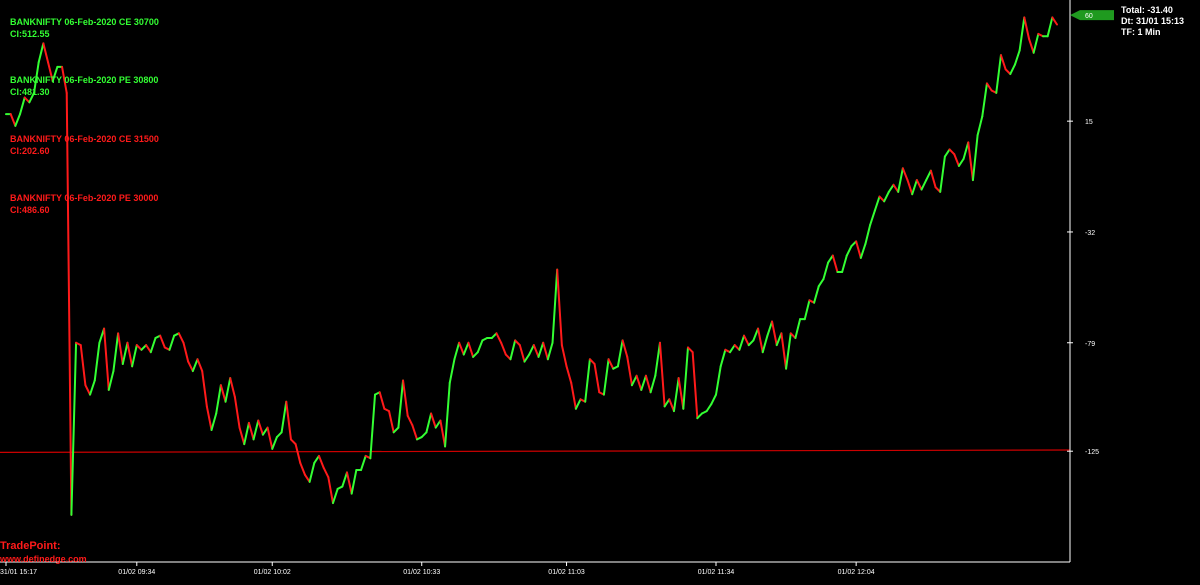 This screenshot has height=585, width=1200. I want to click on x-tick-label: 01/02 12:04, so click(856, 572).